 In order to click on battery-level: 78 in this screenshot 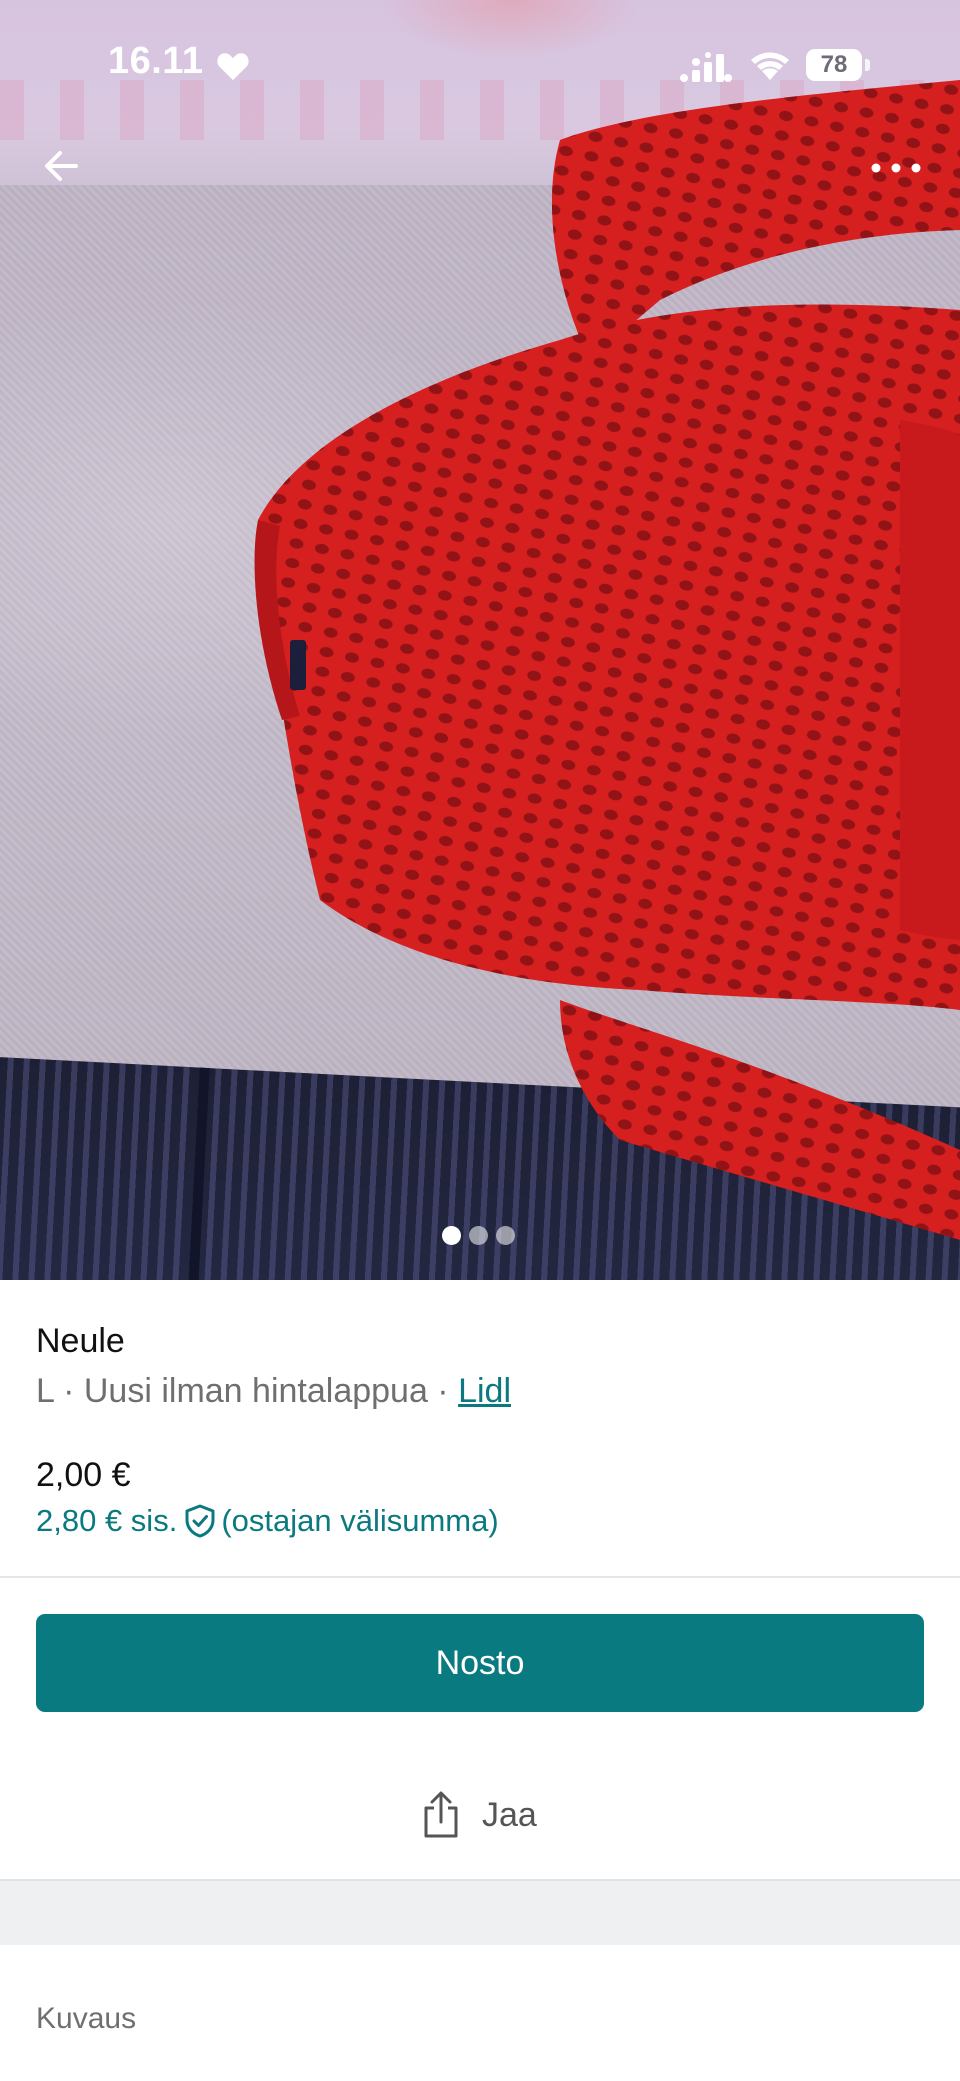, I will do `click(834, 64)`.